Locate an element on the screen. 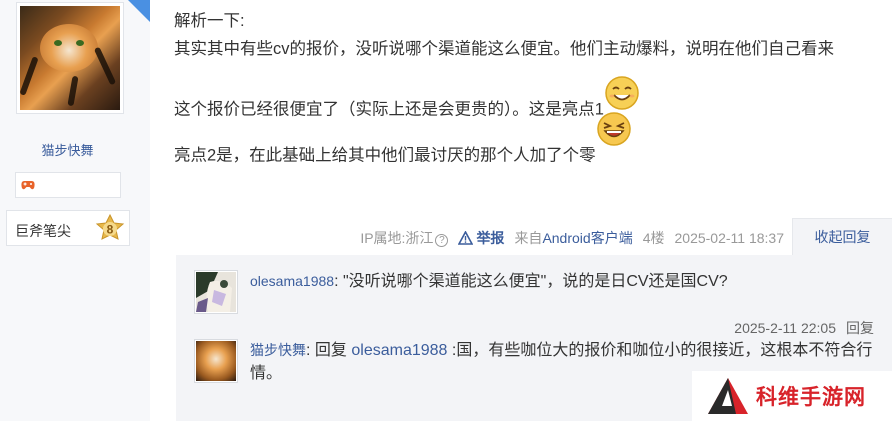  author-username: 猫步快舞 is located at coordinates (67, 149).